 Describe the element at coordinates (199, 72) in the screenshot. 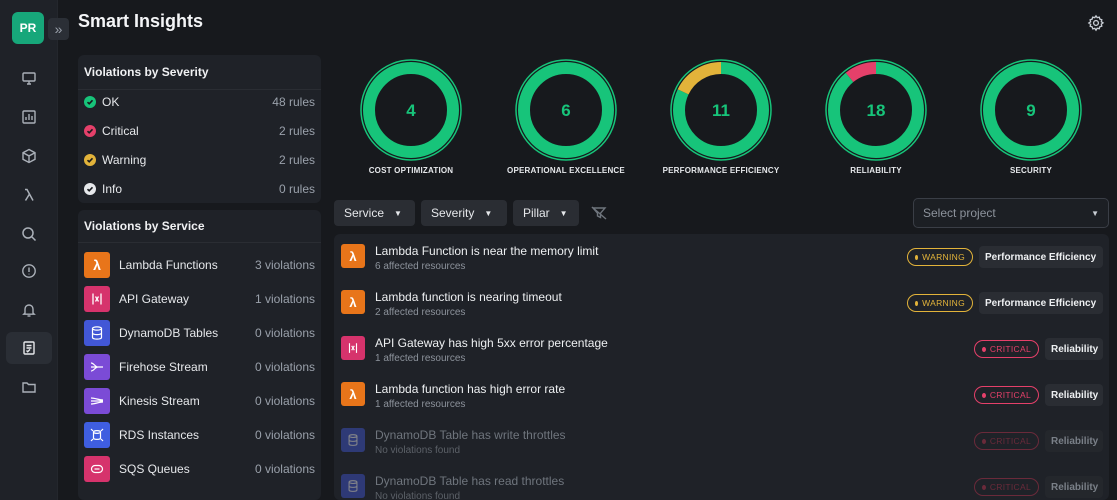

I see `severity-panel-title: Violations by Severity` at that location.